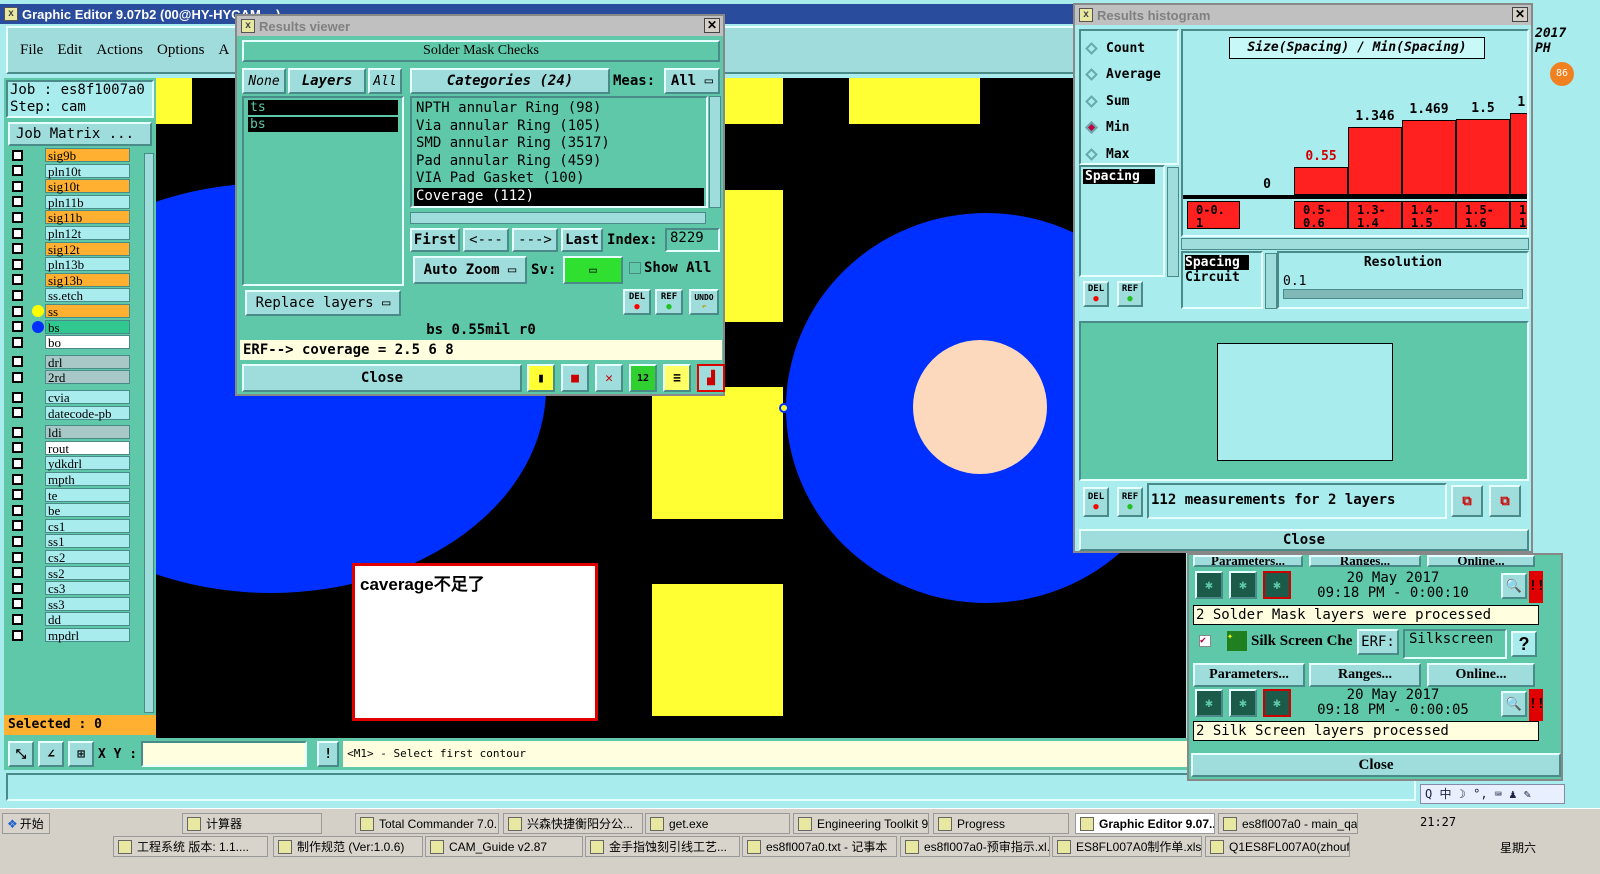 The image size is (1600, 874). Describe the element at coordinates (71, 217) in the screenshot. I see `layer-row: sig11b` at that location.